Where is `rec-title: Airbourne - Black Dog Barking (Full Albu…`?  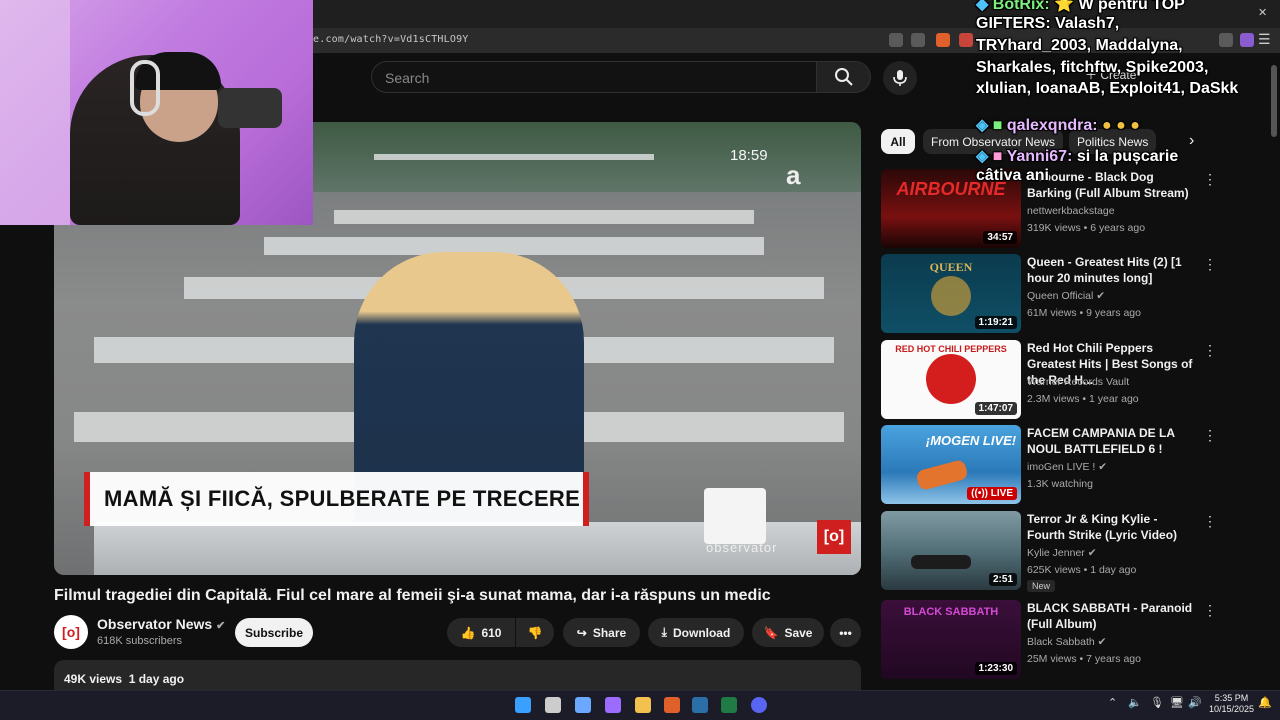 rec-title: Airbourne - Black Dog Barking (Full Albu… is located at coordinates (1112, 185).